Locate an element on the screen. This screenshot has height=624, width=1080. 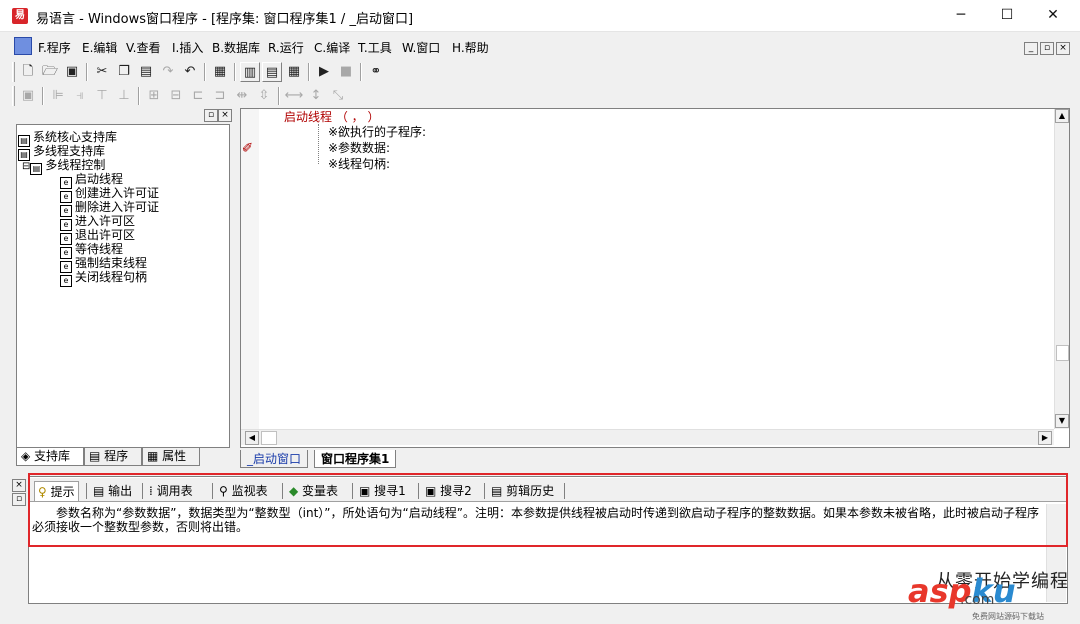
tab-libraries: ◈ 支持库 is located at coordinates (50, 457).